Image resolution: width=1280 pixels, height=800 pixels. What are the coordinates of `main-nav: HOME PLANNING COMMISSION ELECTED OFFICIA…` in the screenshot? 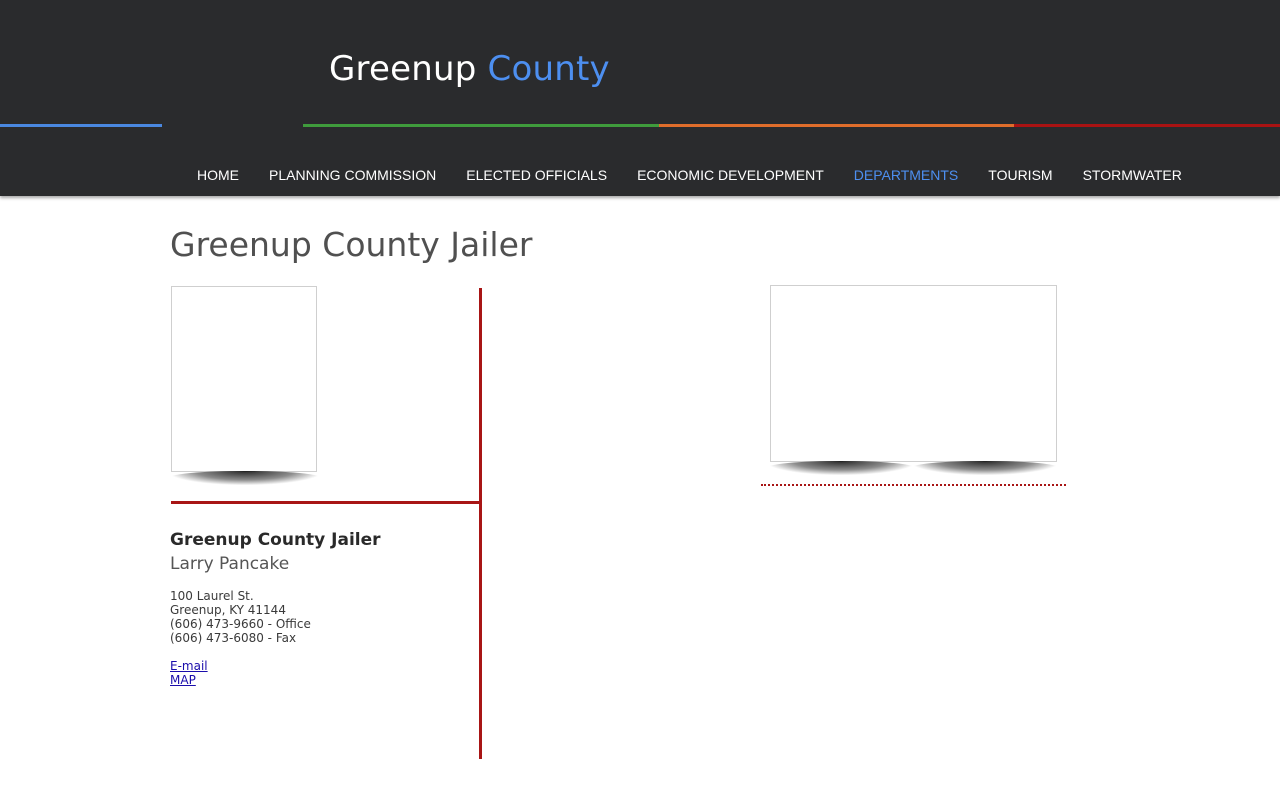 It's located at (689, 175).